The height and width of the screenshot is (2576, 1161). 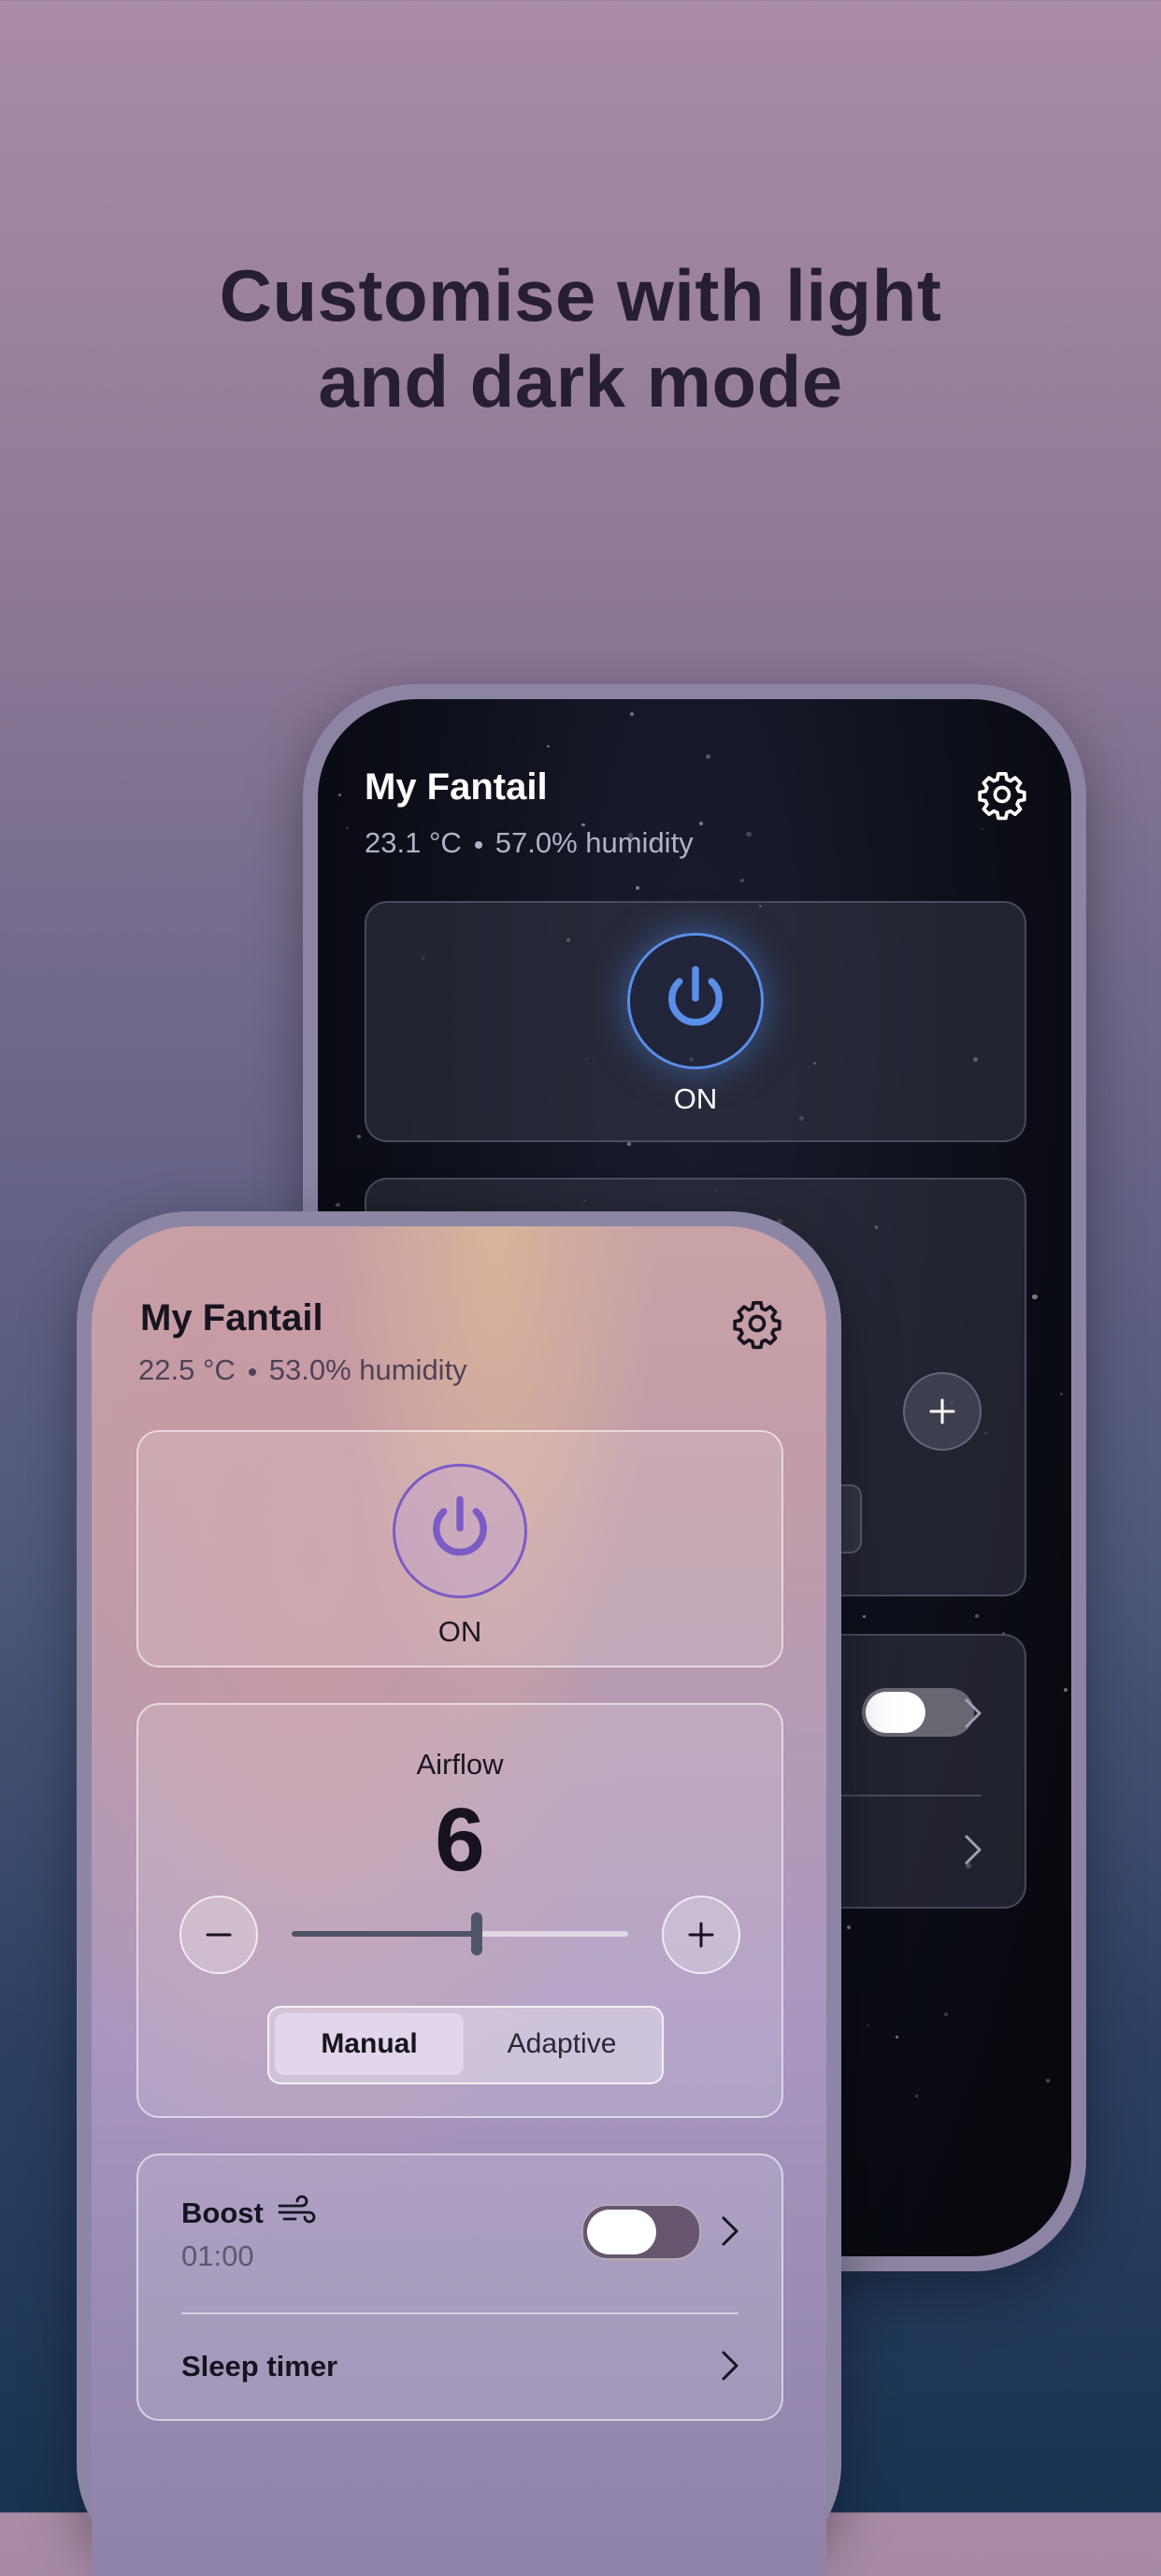 I want to click on sleep-timer-label: Sleep timer, so click(x=259, y=2366).